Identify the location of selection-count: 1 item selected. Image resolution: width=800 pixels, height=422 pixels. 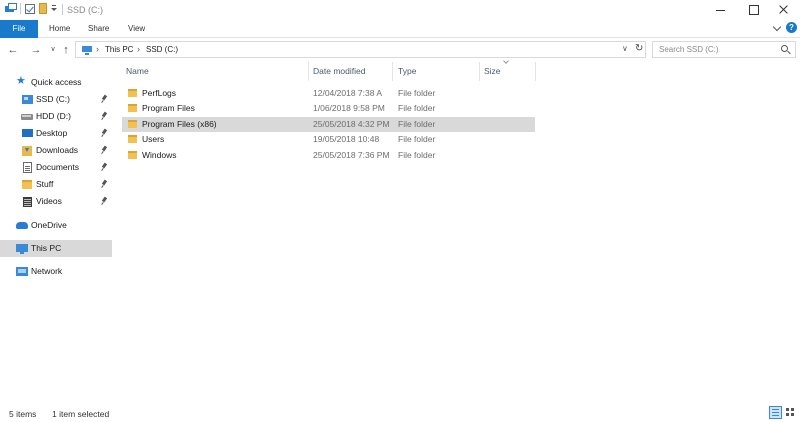
(81, 414).